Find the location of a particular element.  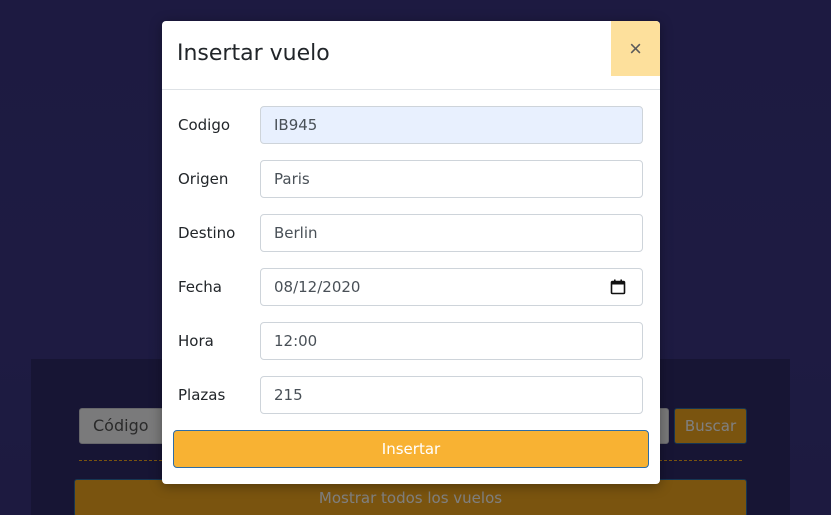

form-row-hora: Hora 12:00 is located at coordinates (411, 341).